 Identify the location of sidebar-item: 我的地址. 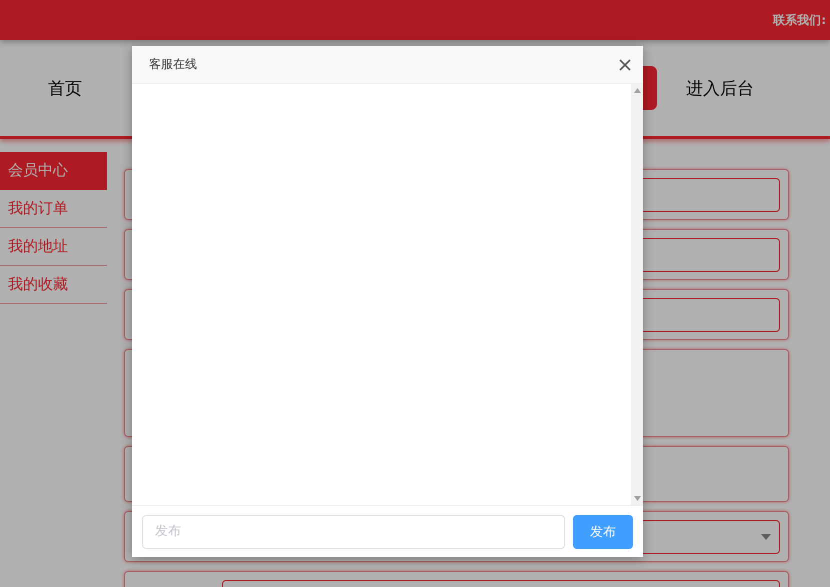
(53, 247).